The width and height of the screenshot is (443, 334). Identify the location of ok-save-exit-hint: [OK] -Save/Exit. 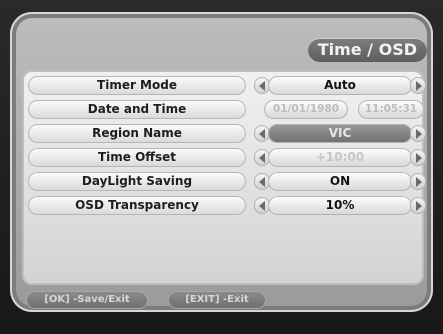
(87, 300).